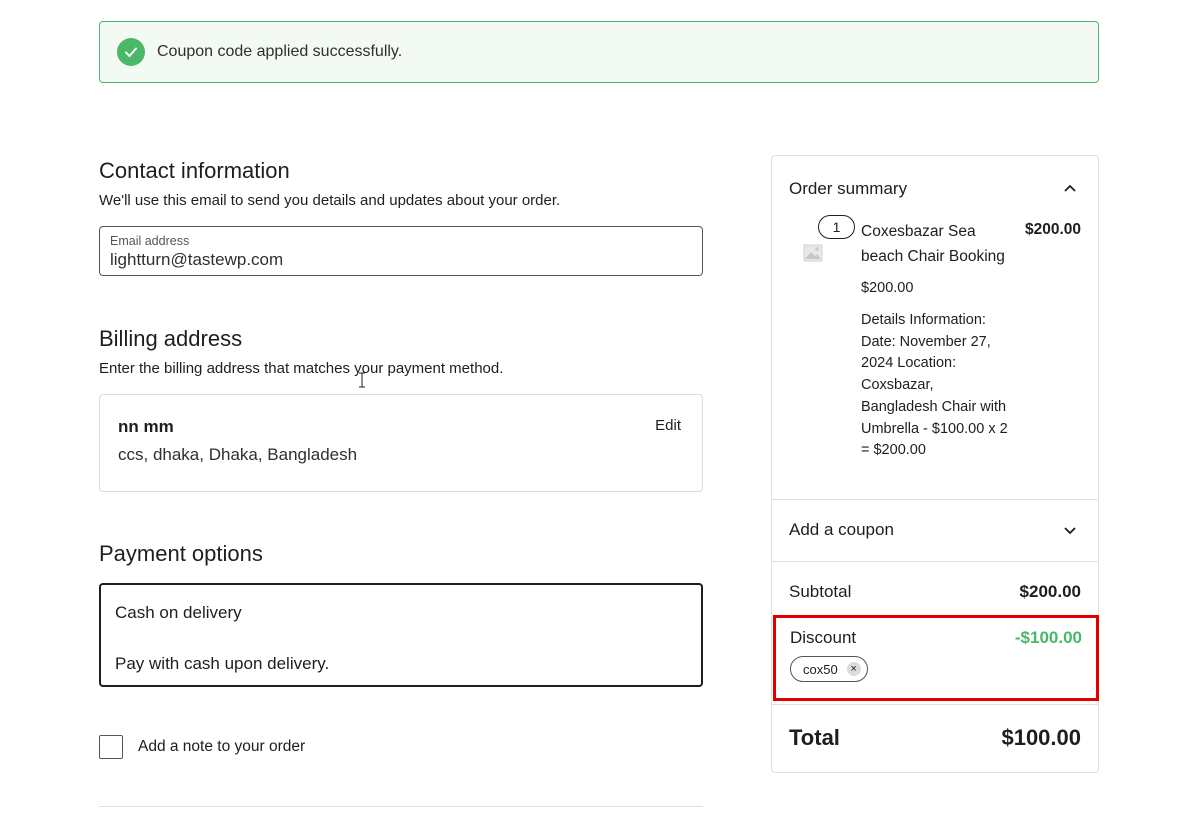  What do you see at coordinates (853, 669) in the screenshot?
I see `remove-coupon-icon: ×` at bounding box center [853, 669].